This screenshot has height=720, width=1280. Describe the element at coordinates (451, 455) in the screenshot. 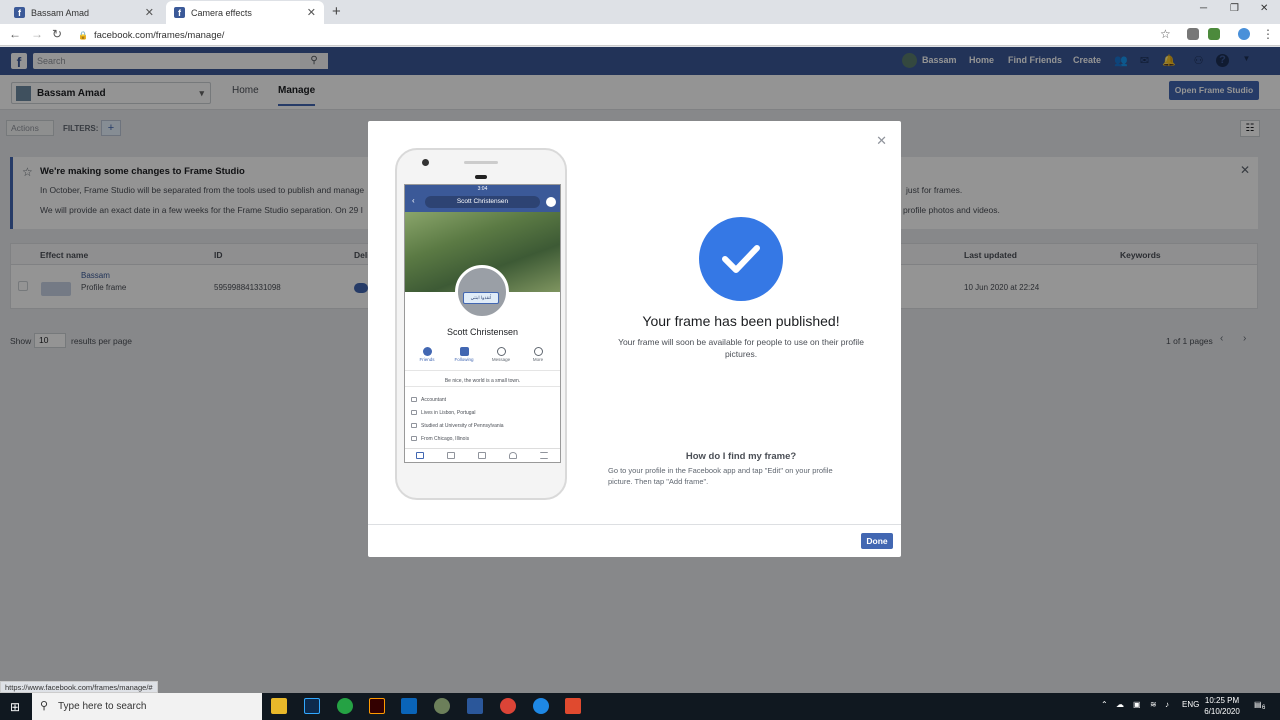

I see `watch-icon` at that location.